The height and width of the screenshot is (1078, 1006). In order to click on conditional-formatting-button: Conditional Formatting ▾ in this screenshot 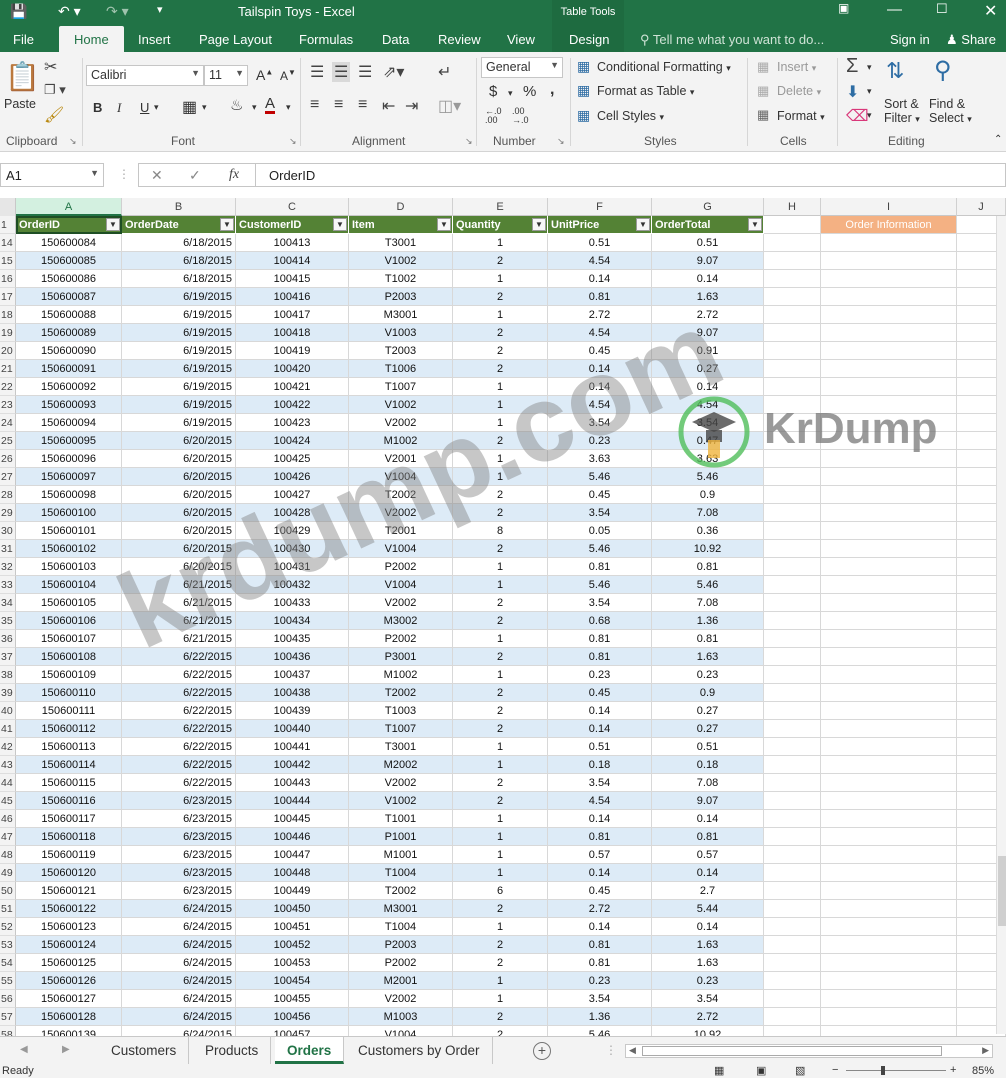, I will do `click(664, 67)`.